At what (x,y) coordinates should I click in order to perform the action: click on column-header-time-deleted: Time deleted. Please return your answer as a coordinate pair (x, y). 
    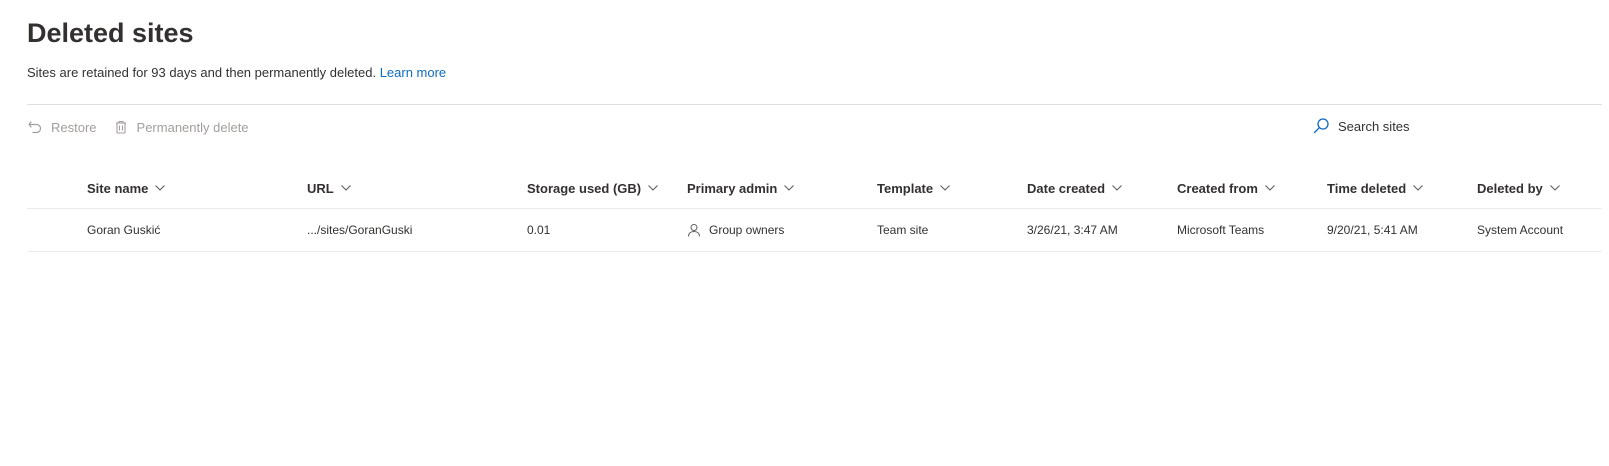
    Looking at the image, I should click on (1375, 188).